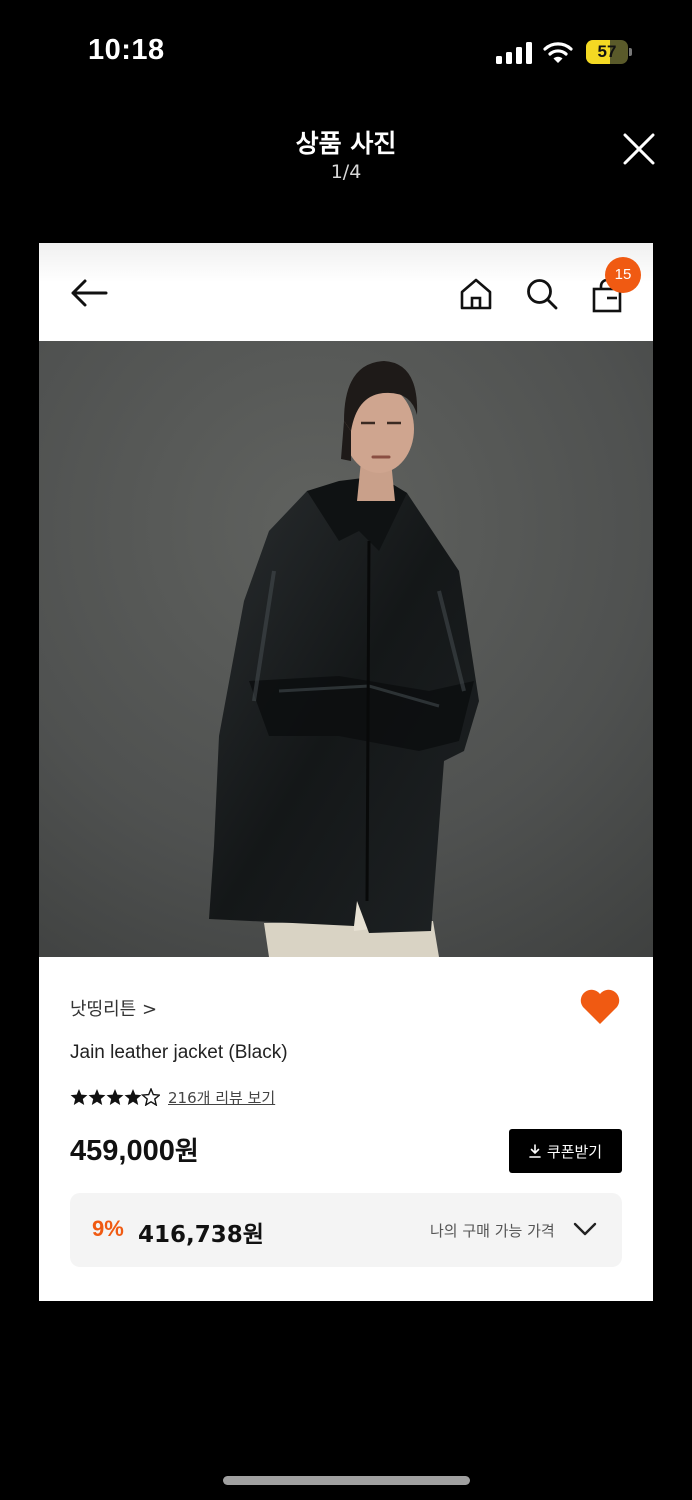  Describe the element at coordinates (186, 1152) in the screenshot. I see `price-unit: 원` at that location.